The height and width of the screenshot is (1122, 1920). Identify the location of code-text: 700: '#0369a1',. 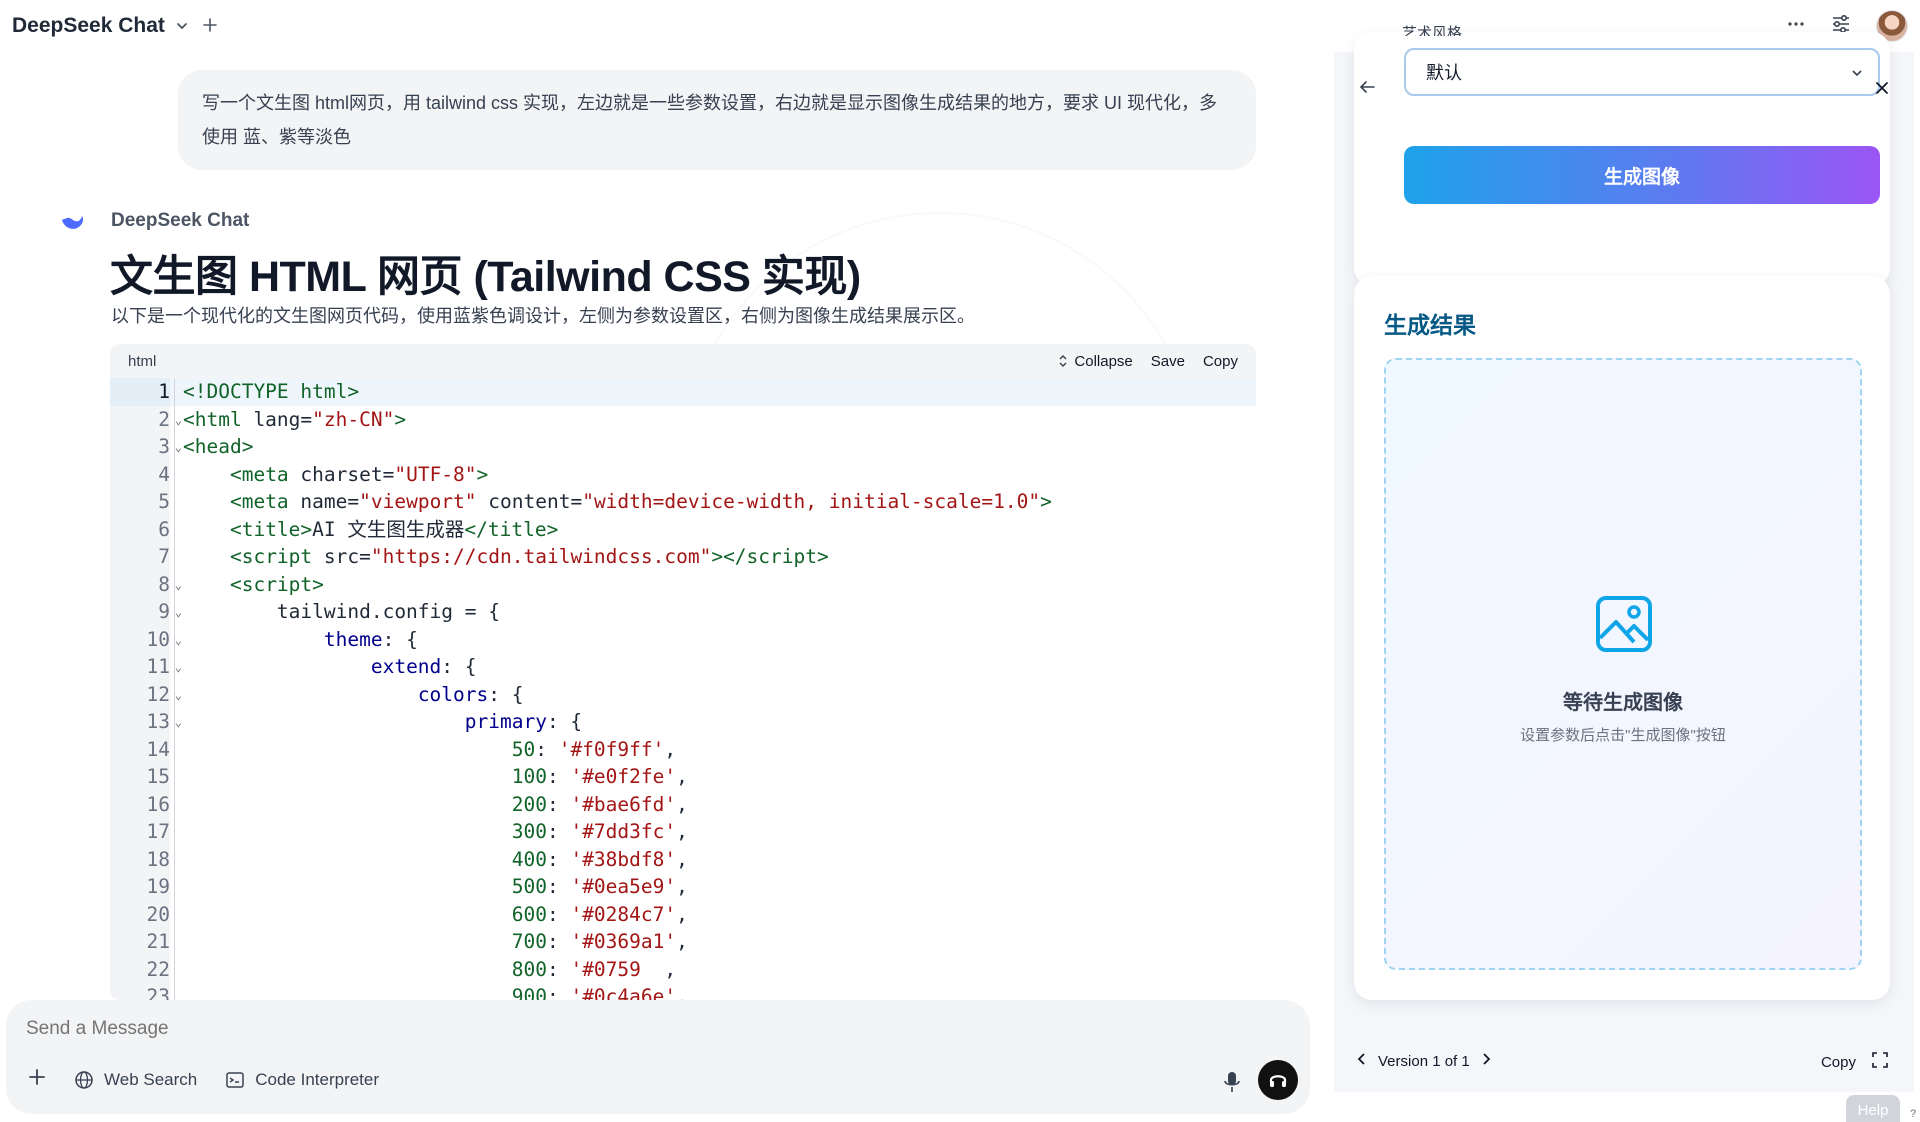
(599, 941).